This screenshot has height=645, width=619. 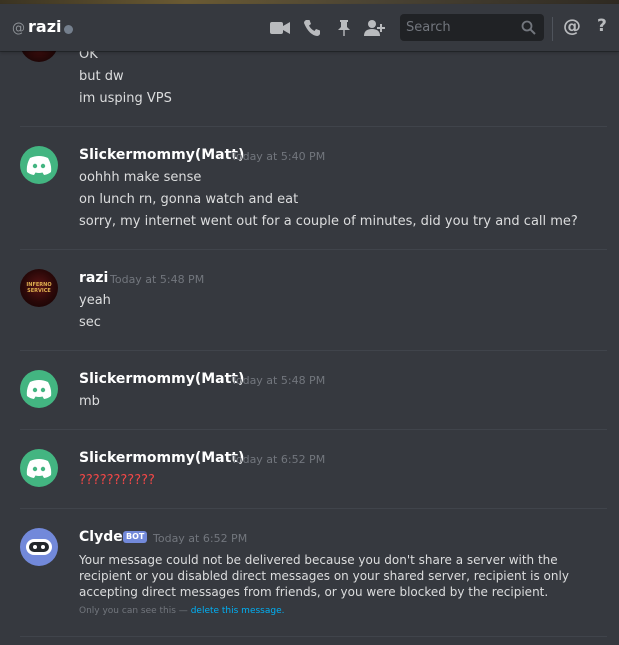 I want to click on message-line: but dw, so click(x=101, y=76).